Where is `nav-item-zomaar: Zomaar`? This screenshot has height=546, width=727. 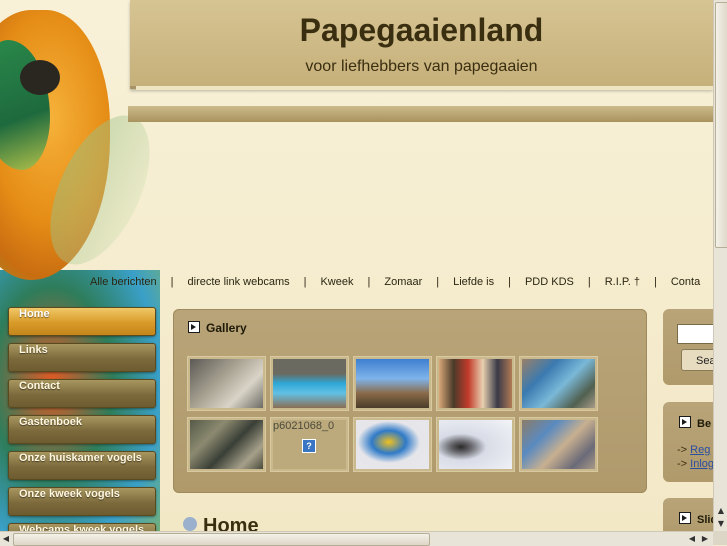 nav-item-zomaar: Zomaar is located at coordinates (403, 282).